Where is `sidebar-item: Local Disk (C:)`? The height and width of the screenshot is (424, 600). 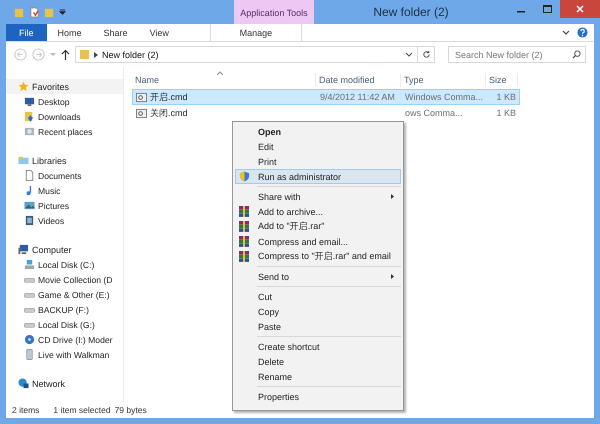
sidebar-item: Local Disk (C:) is located at coordinates (64, 264).